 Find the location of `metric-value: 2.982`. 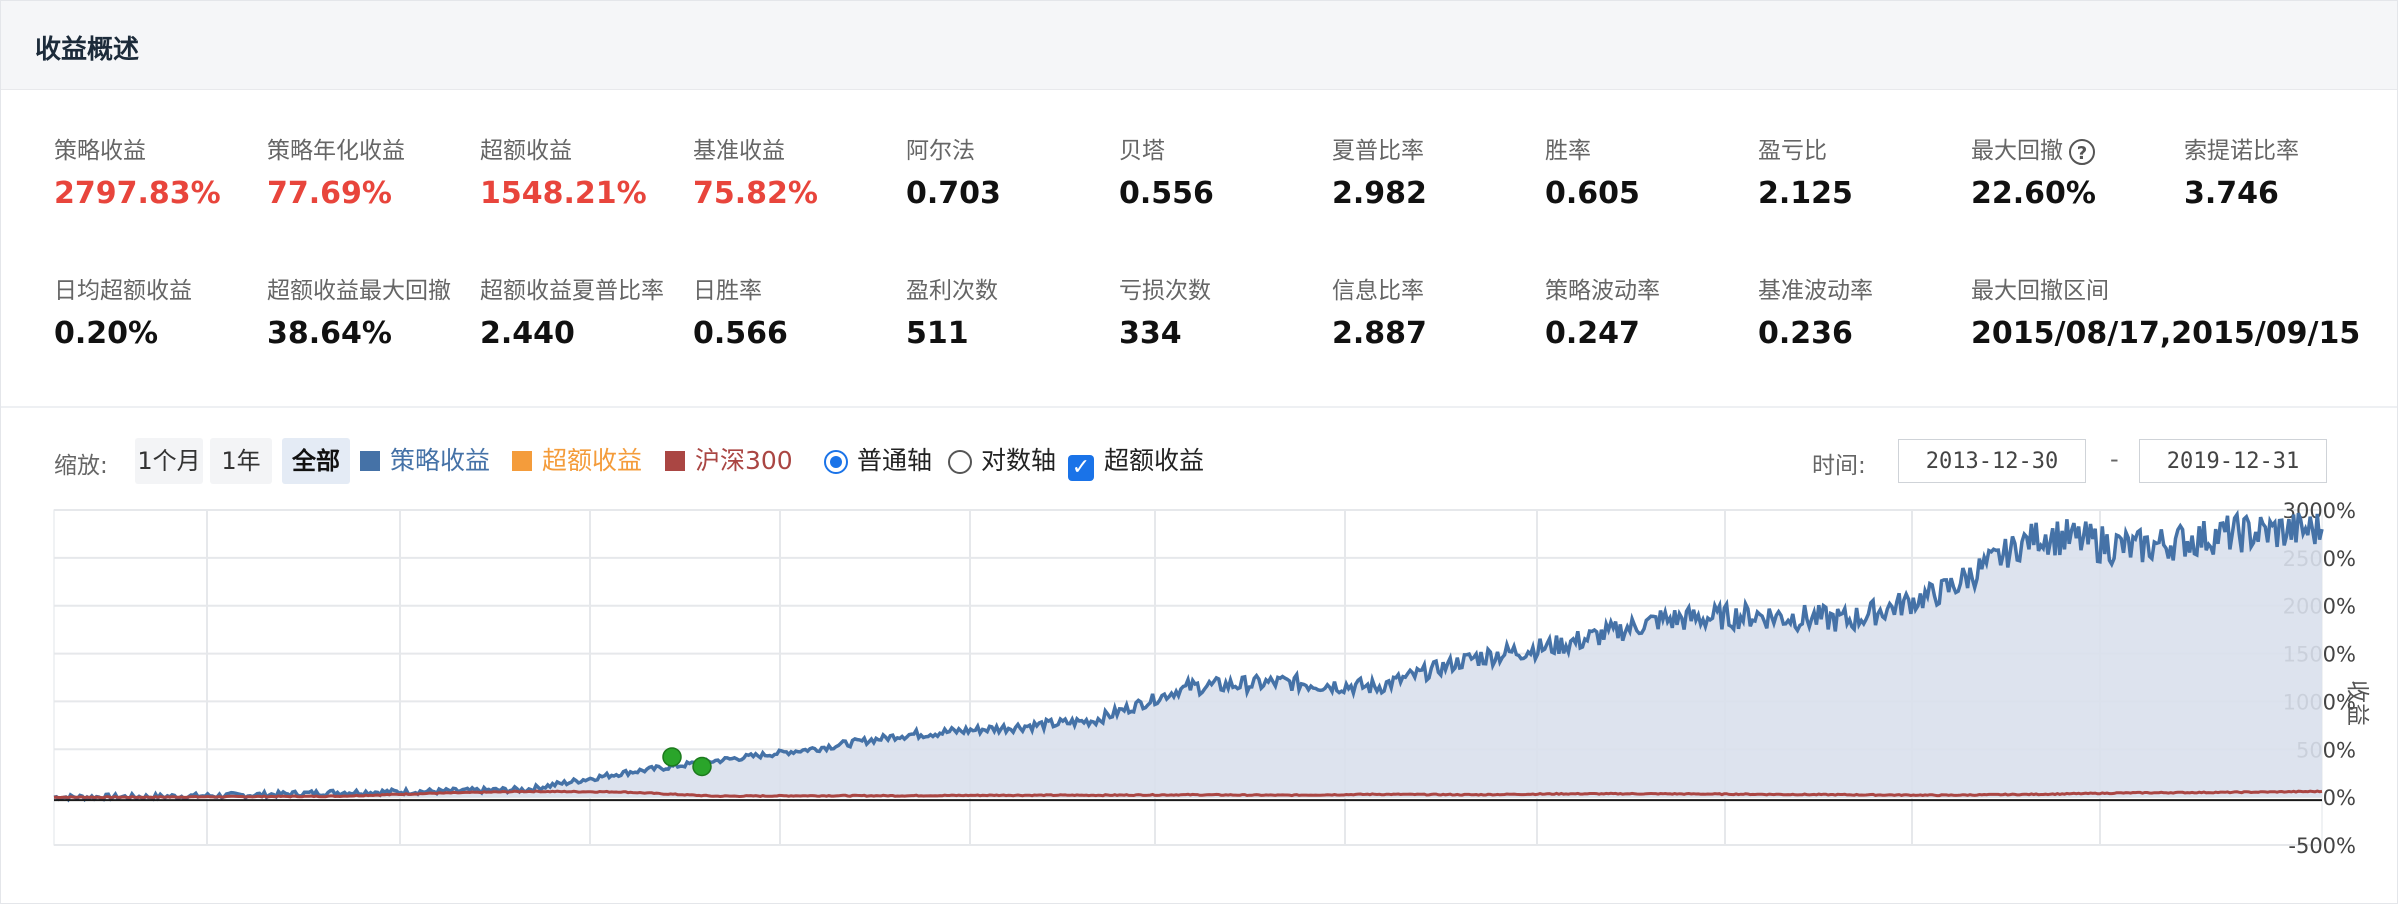

metric-value: 2.982 is located at coordinates (1379, 193).